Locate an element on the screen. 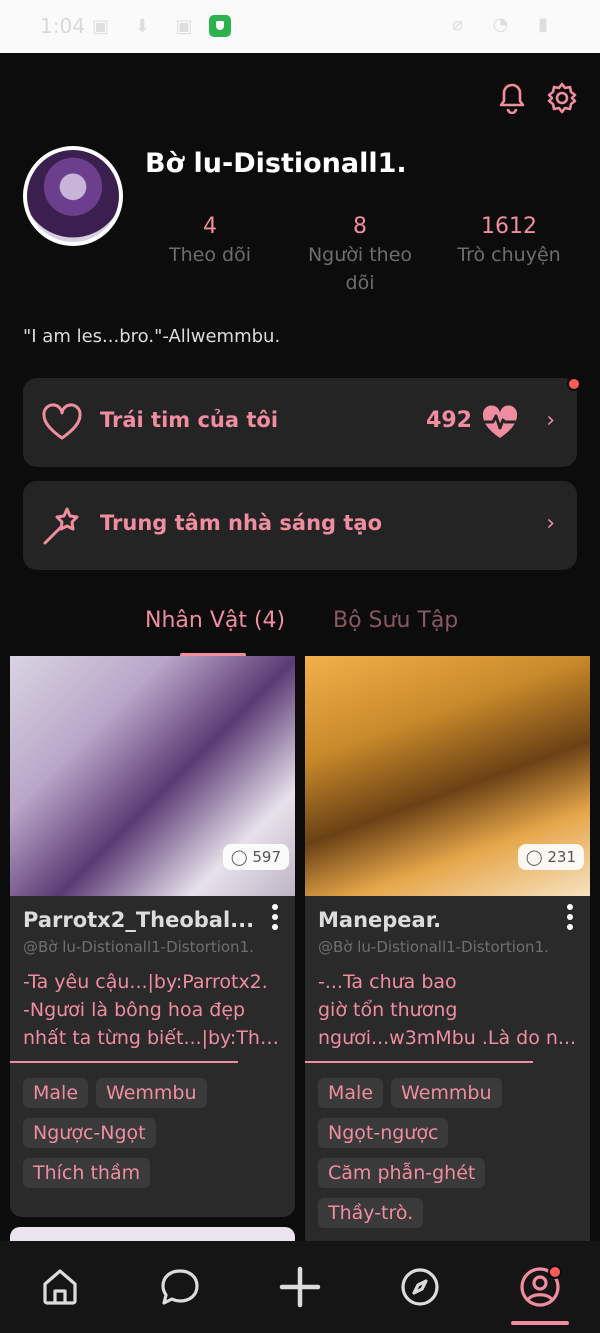  tab-characters: Nhân Vật (4) is located at coordinates (215, 620).